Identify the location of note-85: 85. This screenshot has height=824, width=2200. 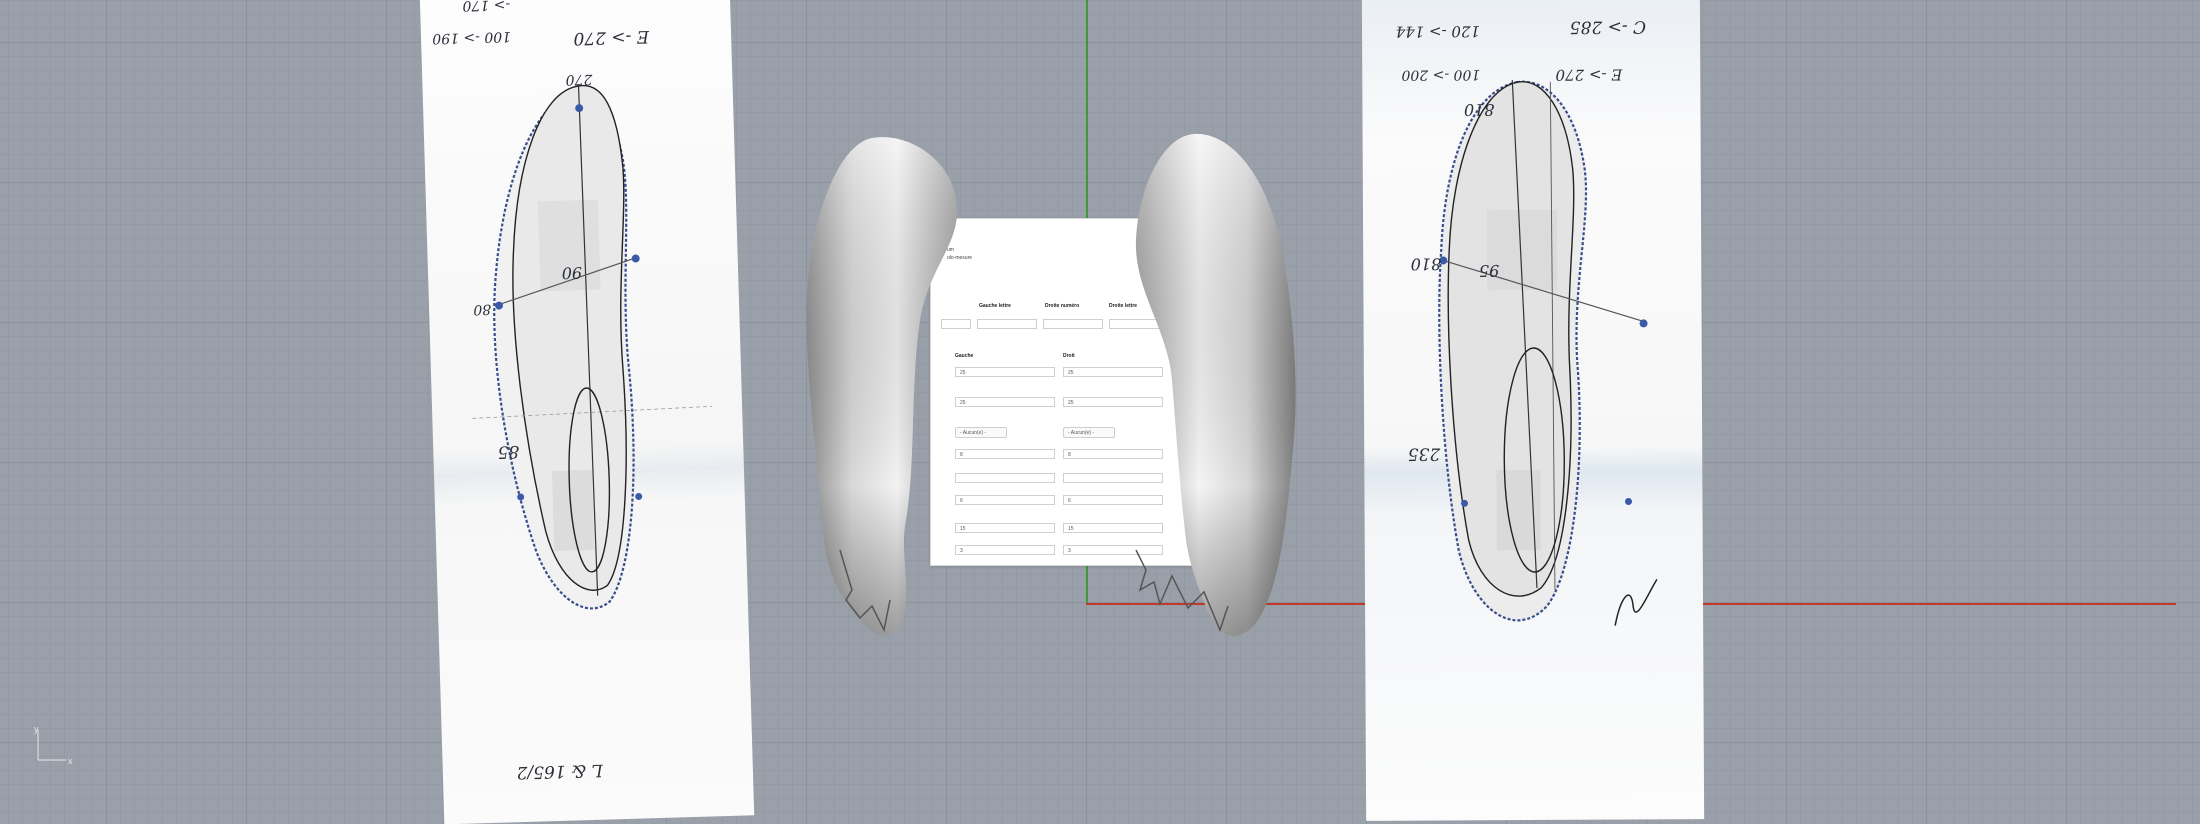
(508, 451).